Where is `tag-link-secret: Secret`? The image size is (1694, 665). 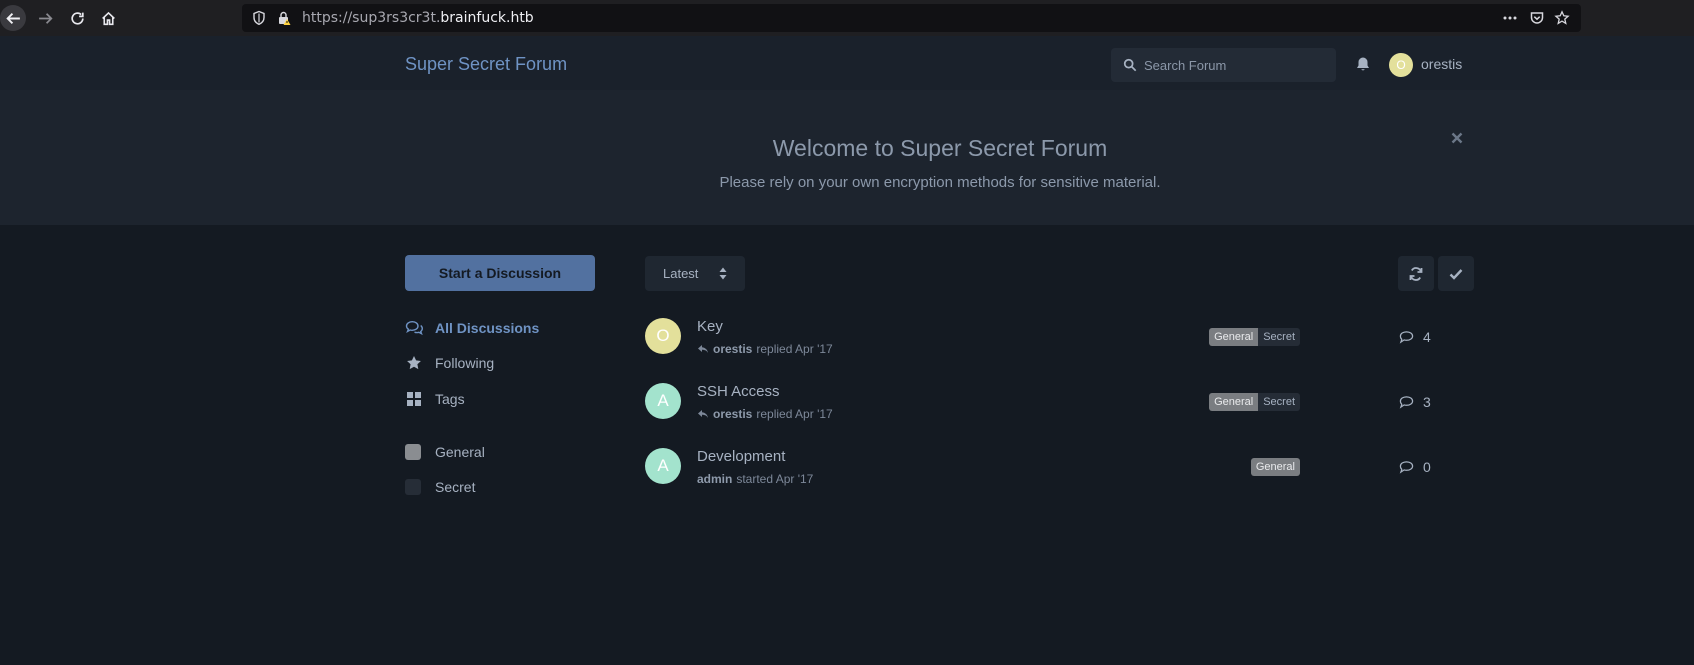 tag-link-secret: Secret is located at coordinates (440, 487).